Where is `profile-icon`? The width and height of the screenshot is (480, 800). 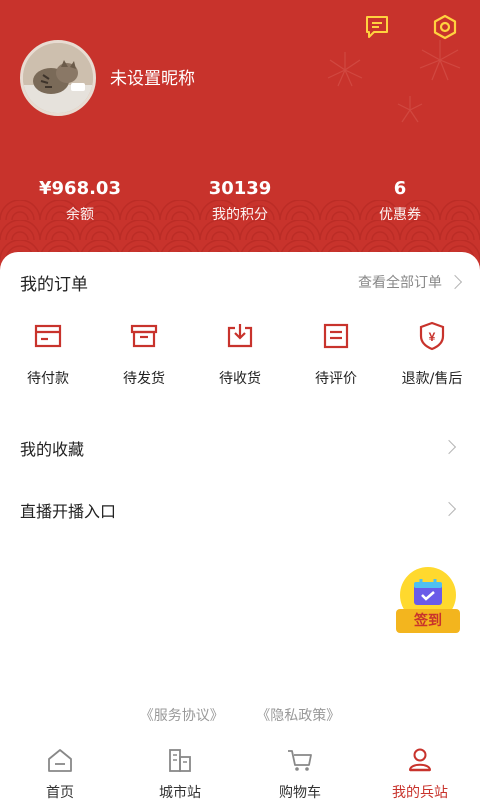
profile-icon is located at coordinates (420, 760).